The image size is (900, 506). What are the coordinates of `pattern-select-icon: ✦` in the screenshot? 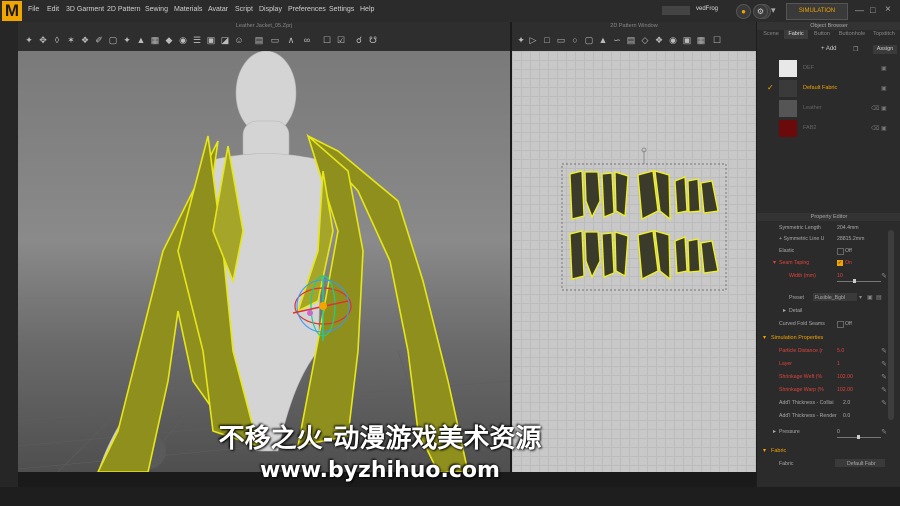 It's located at (521, 40).